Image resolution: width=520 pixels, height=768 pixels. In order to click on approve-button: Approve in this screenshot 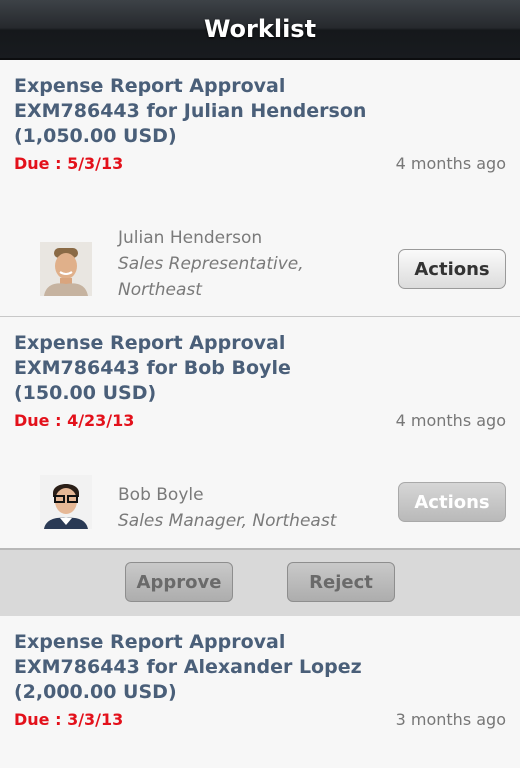, I will do `click(179, 582)`.